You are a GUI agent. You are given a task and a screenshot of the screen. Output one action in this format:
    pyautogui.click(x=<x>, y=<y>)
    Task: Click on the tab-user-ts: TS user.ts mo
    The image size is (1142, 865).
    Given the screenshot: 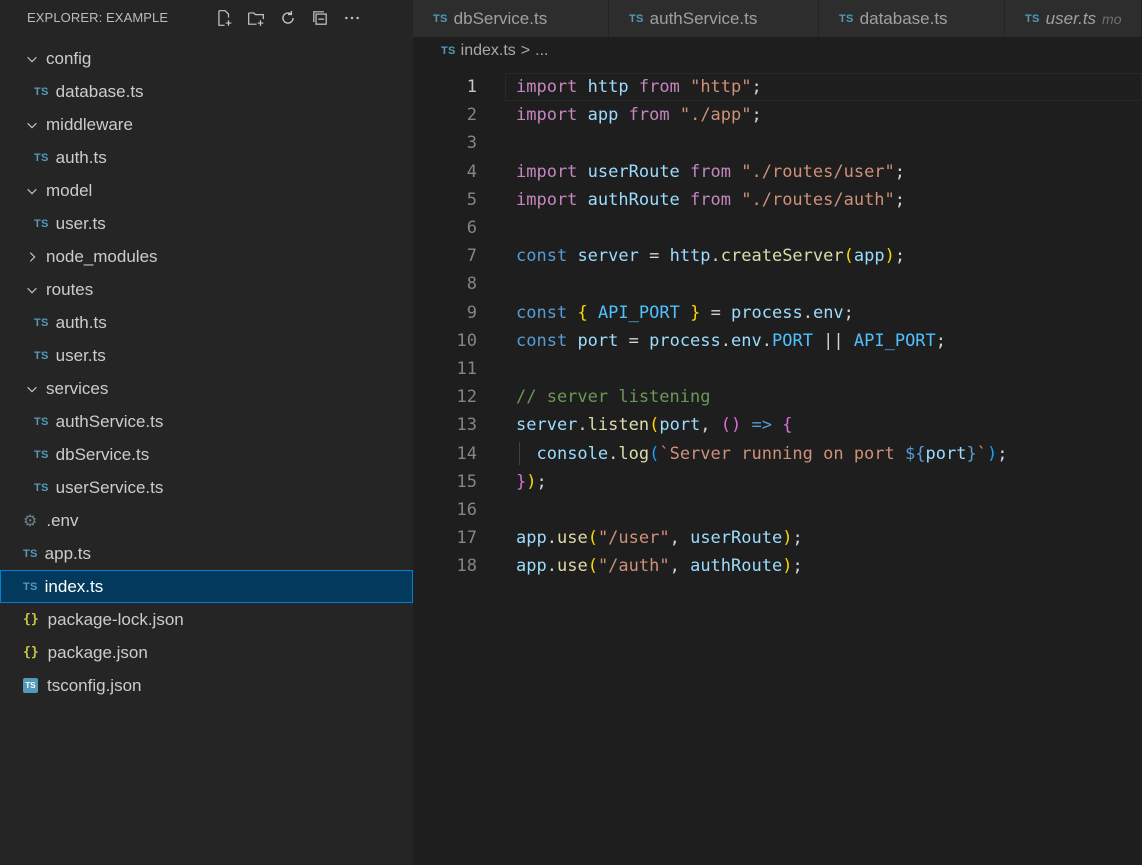 What is the action you would take?
    pyautogui.click(x=1073, y=18)
    